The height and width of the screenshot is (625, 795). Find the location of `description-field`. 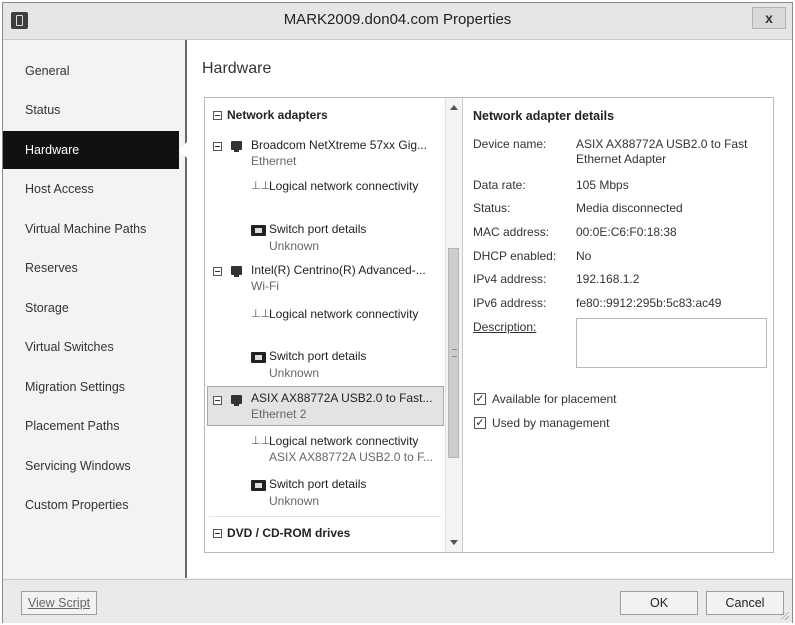

description-field is located at coordinates (671, 343).